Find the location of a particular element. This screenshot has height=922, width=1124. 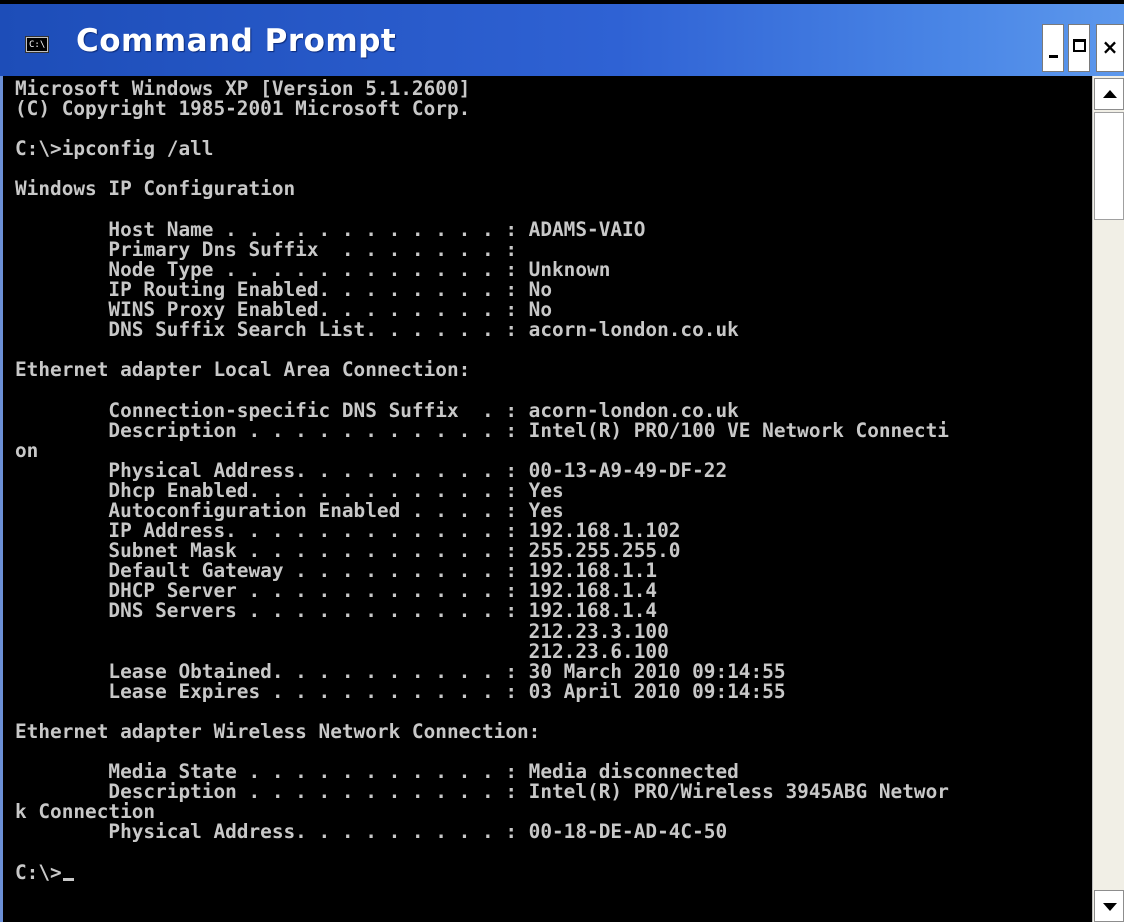

arrow-up-icon is located at coordinates (1110, 94).